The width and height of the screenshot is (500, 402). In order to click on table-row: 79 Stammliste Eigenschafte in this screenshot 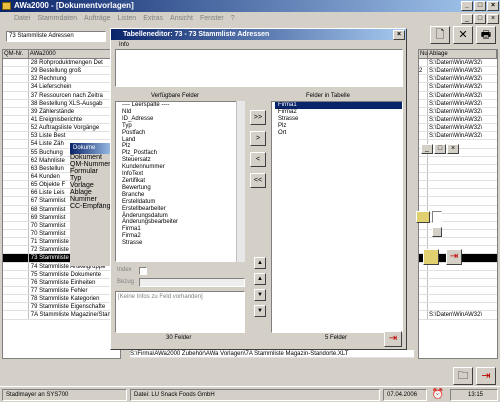, I will do `click(61, 307)`.